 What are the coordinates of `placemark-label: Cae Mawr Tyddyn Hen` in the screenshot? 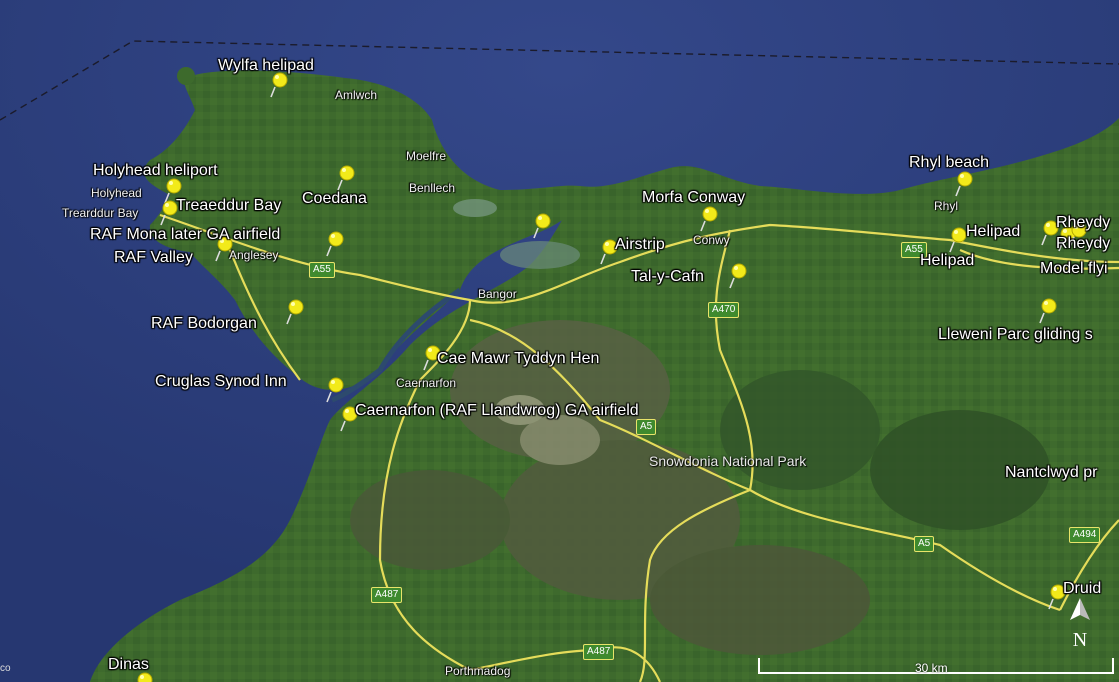 It's located at (518, 359).